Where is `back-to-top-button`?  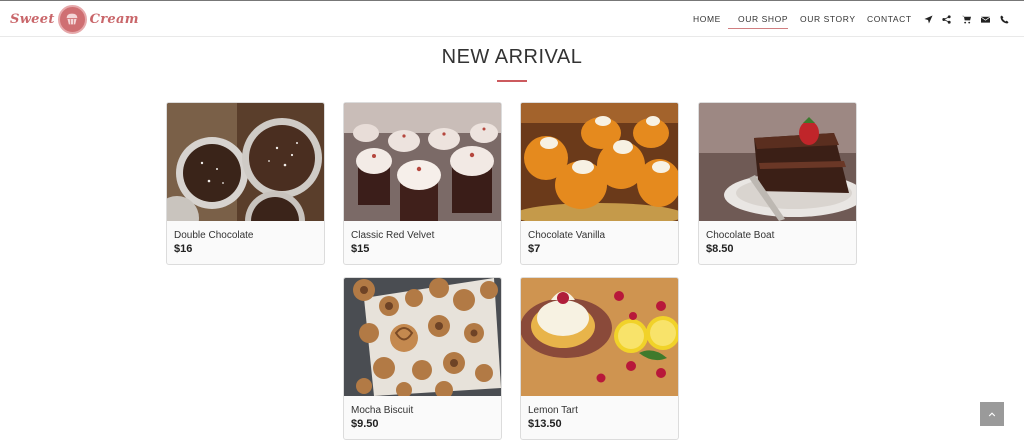
back-to-top-button is located at coordinates (992, 414).